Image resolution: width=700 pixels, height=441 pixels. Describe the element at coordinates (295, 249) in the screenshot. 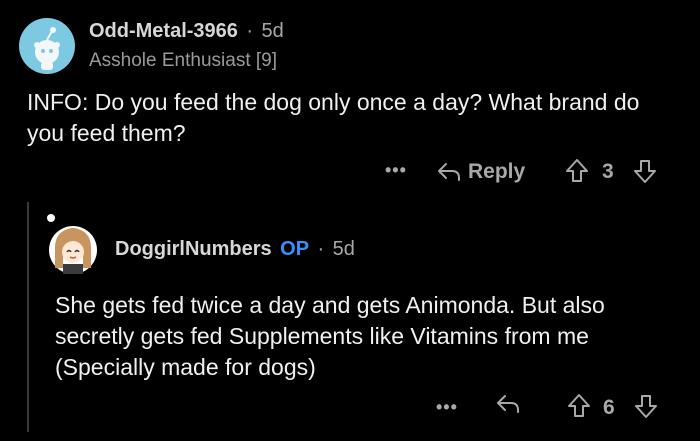

I see `op-badge: OP` at that location.